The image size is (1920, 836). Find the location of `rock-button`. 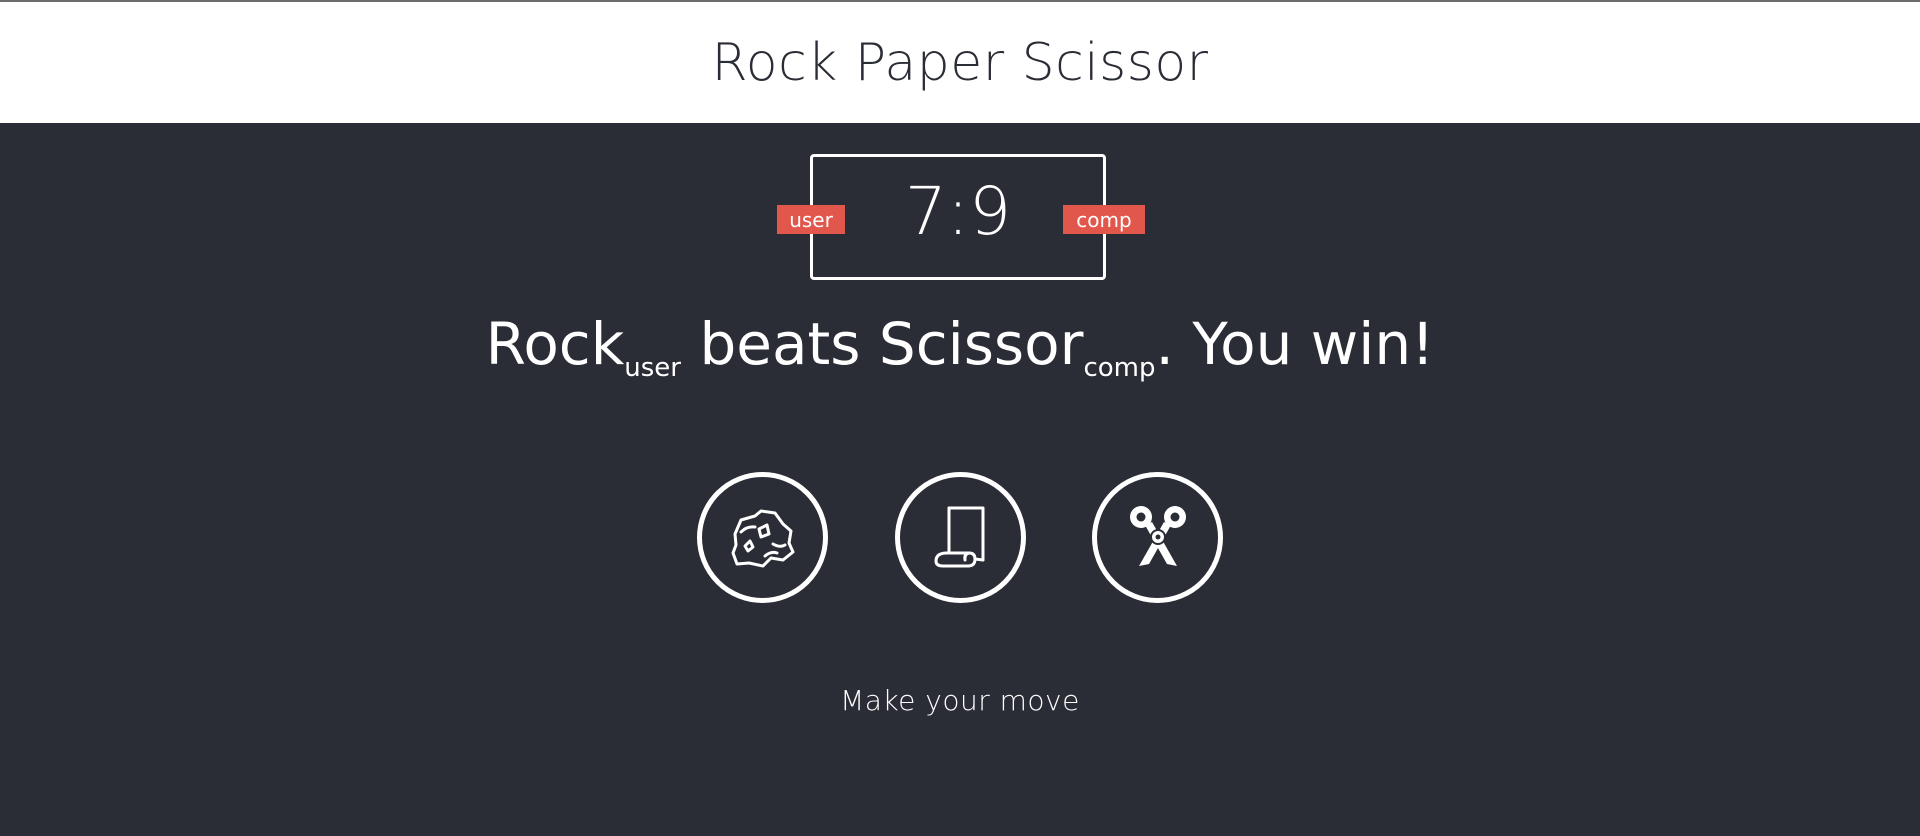

rock-button is located at coordinates (762, 537).